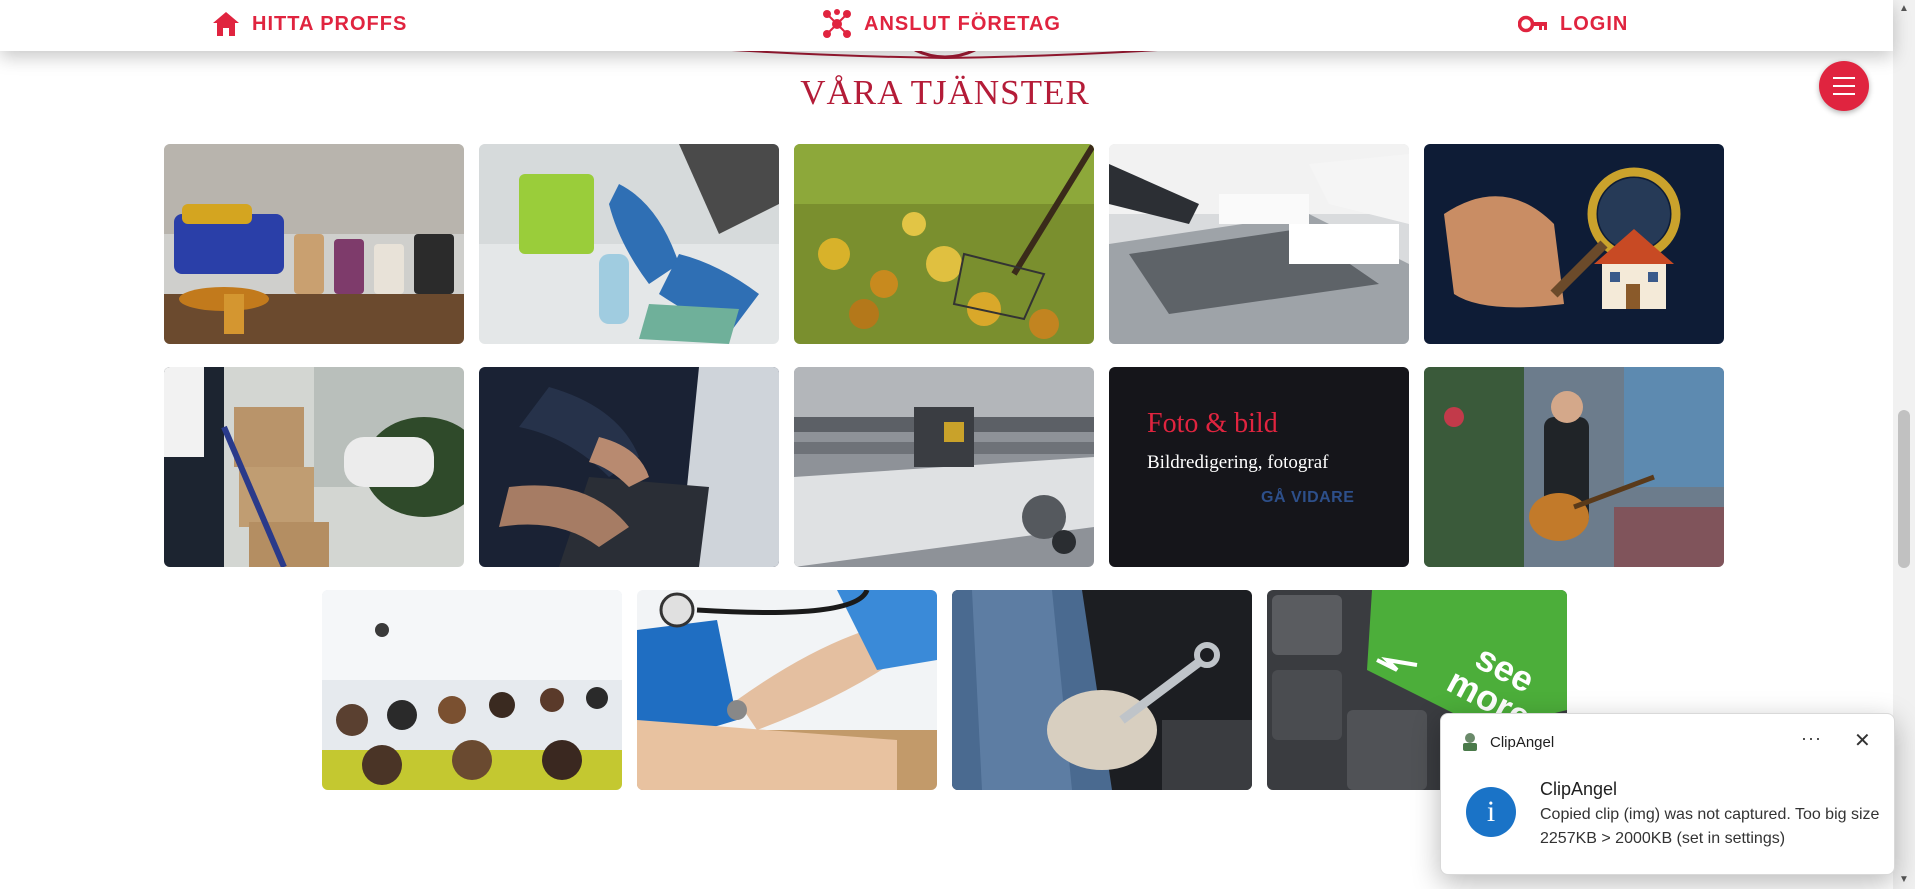  I want to click on home-icon, so click(226, 24).